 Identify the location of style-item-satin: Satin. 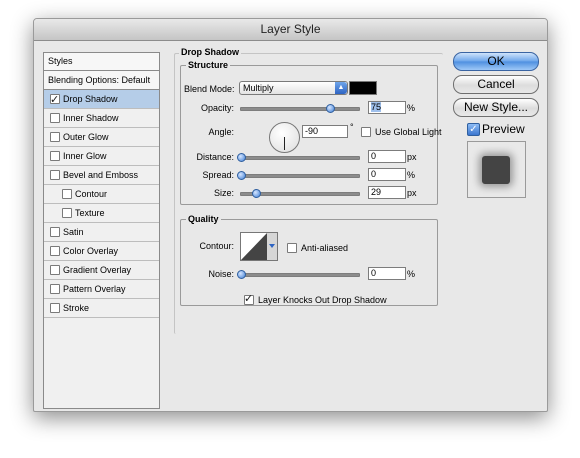
(101, 232).